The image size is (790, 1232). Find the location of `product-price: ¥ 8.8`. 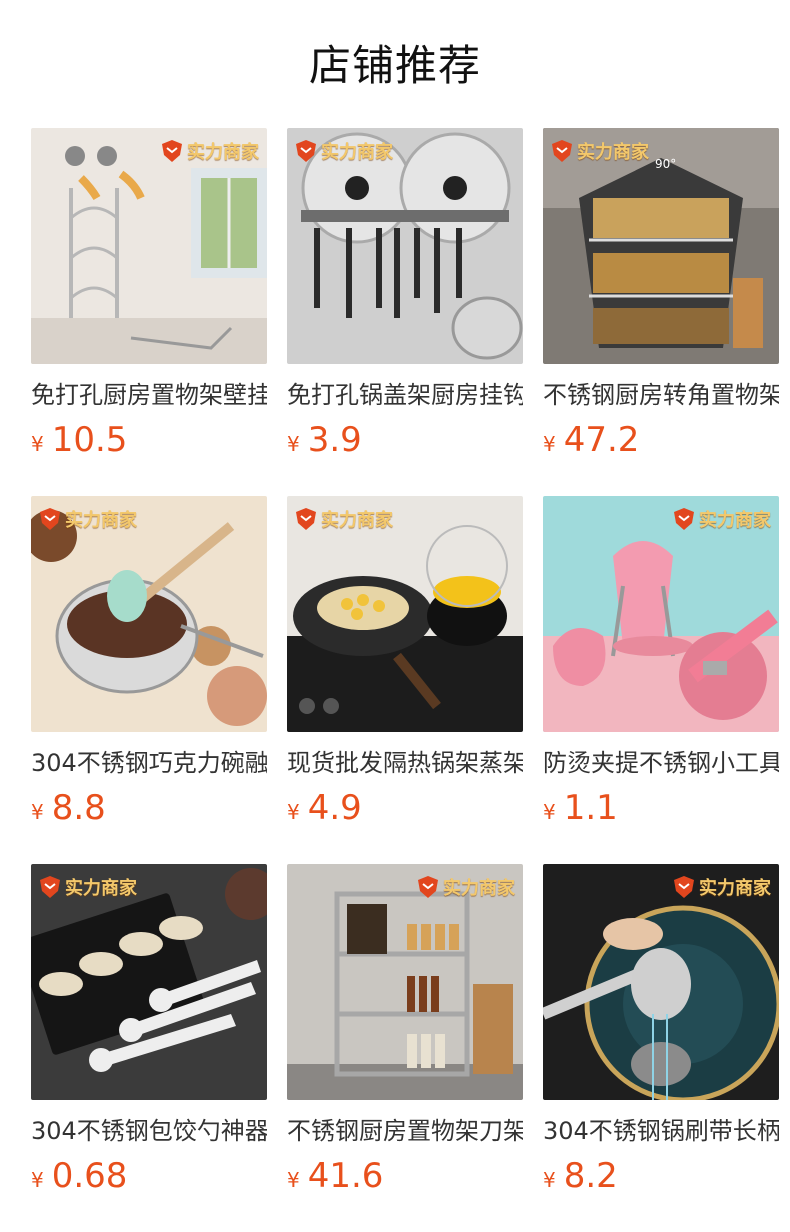

product-price: ¥ 8.8 is located at coordinates (149, 808).